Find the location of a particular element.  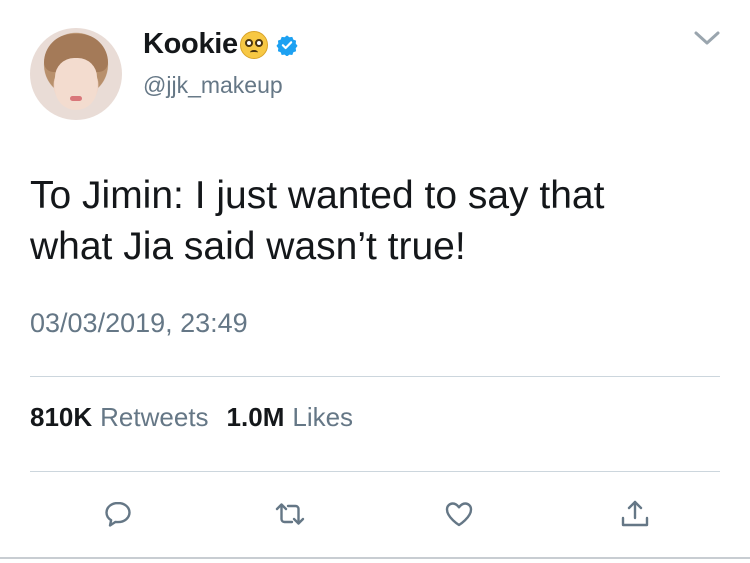

user-handle: @jjk_makeup is located at coordinates (213, 85).